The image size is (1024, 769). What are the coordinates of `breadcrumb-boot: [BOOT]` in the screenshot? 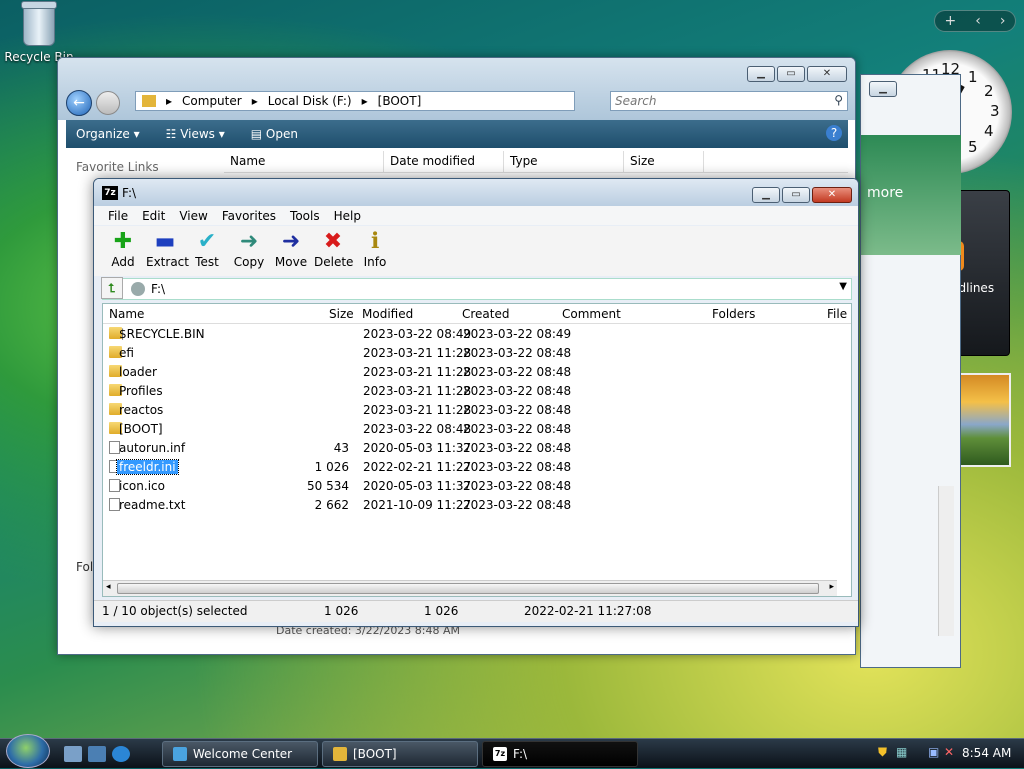 It's located at (400, 101).